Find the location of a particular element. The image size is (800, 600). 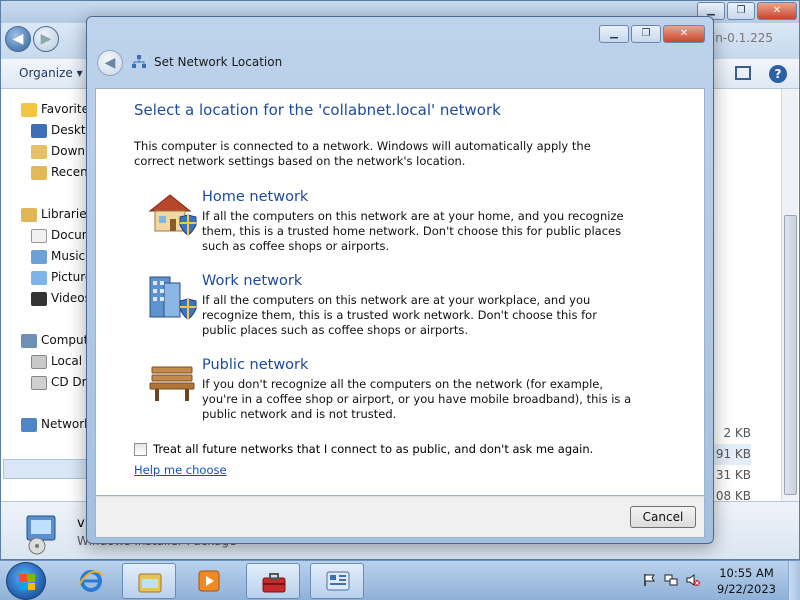

media-player-icon is located at coordinates (209, 581).